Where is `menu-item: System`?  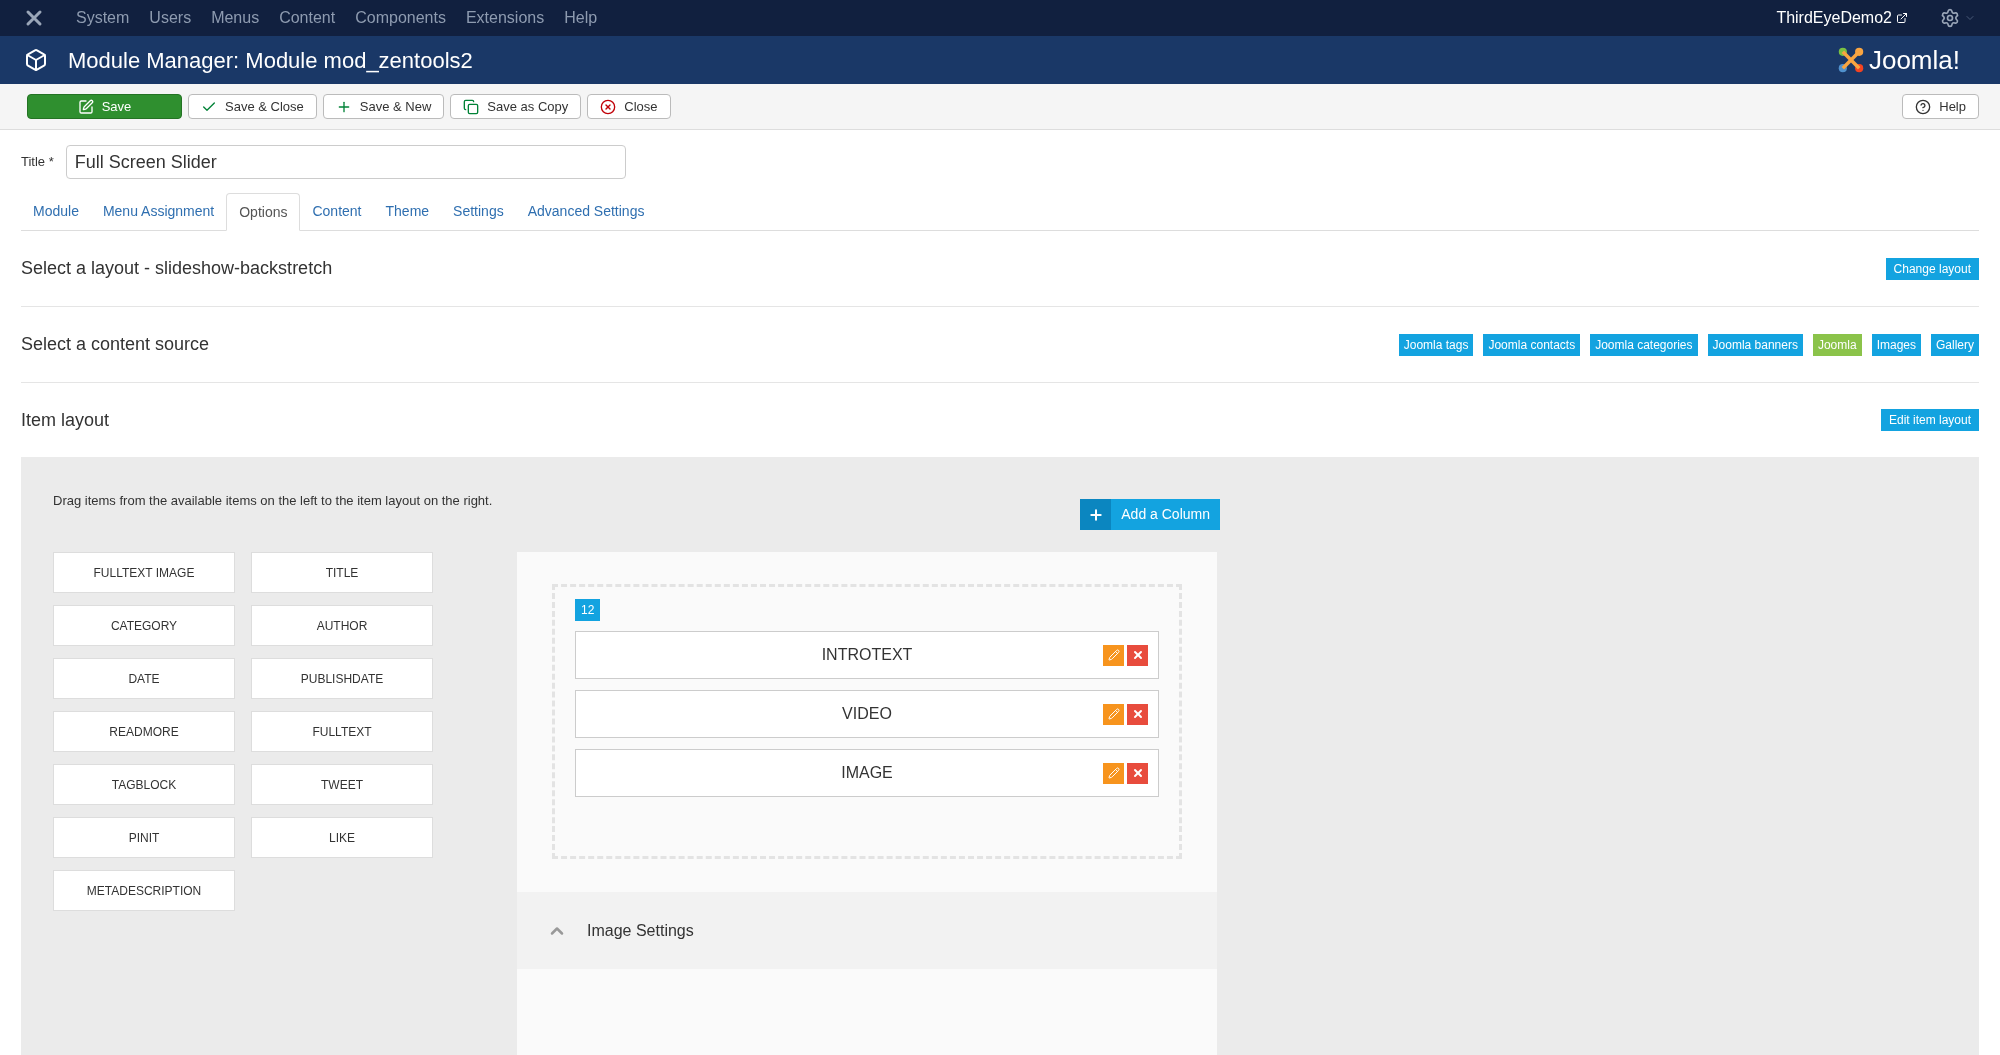
menu-item: System is located at coordinates (103, 18).